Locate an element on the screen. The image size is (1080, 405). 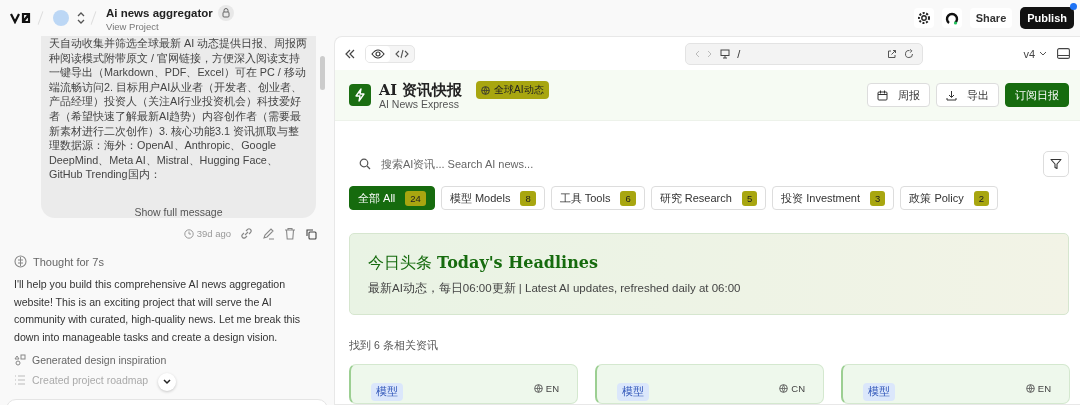
trash-icon is located at coordinates (290, 233).